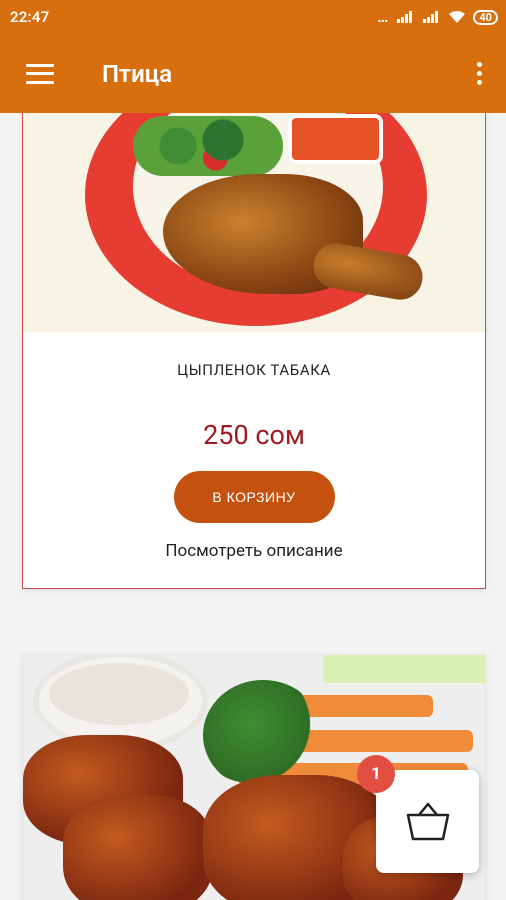 This screenshot has height=900, width=506. I want to click on overflow-menu-icon, so click(479, 73).